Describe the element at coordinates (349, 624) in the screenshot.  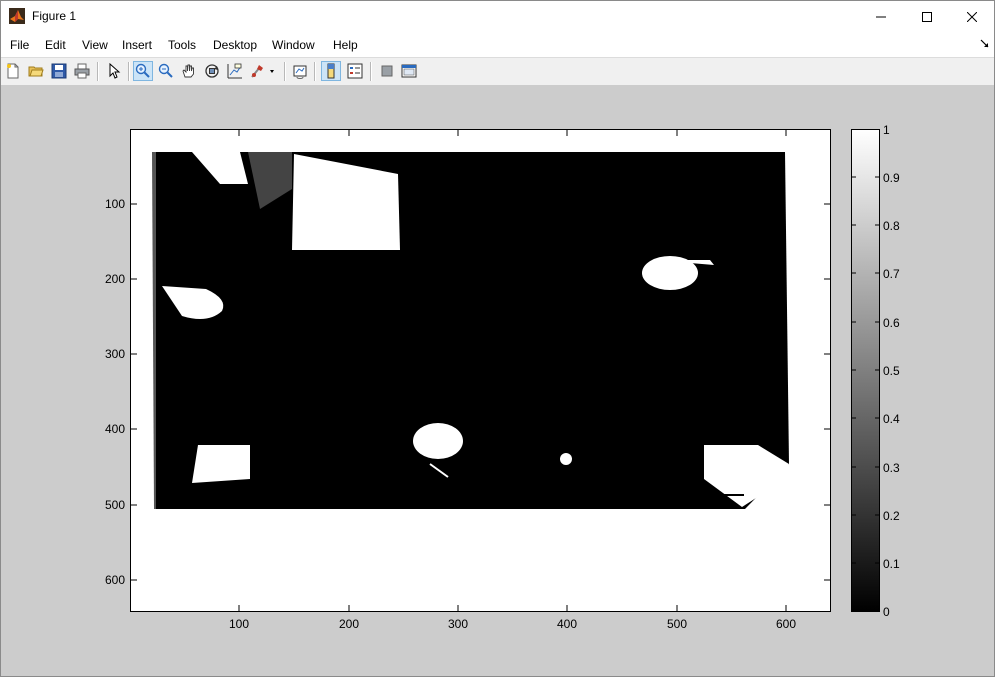
I see `x-tick-label: 200` at that location.